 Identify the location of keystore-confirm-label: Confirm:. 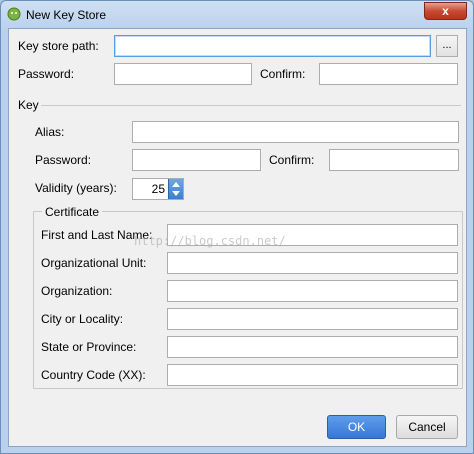
(283, 74).